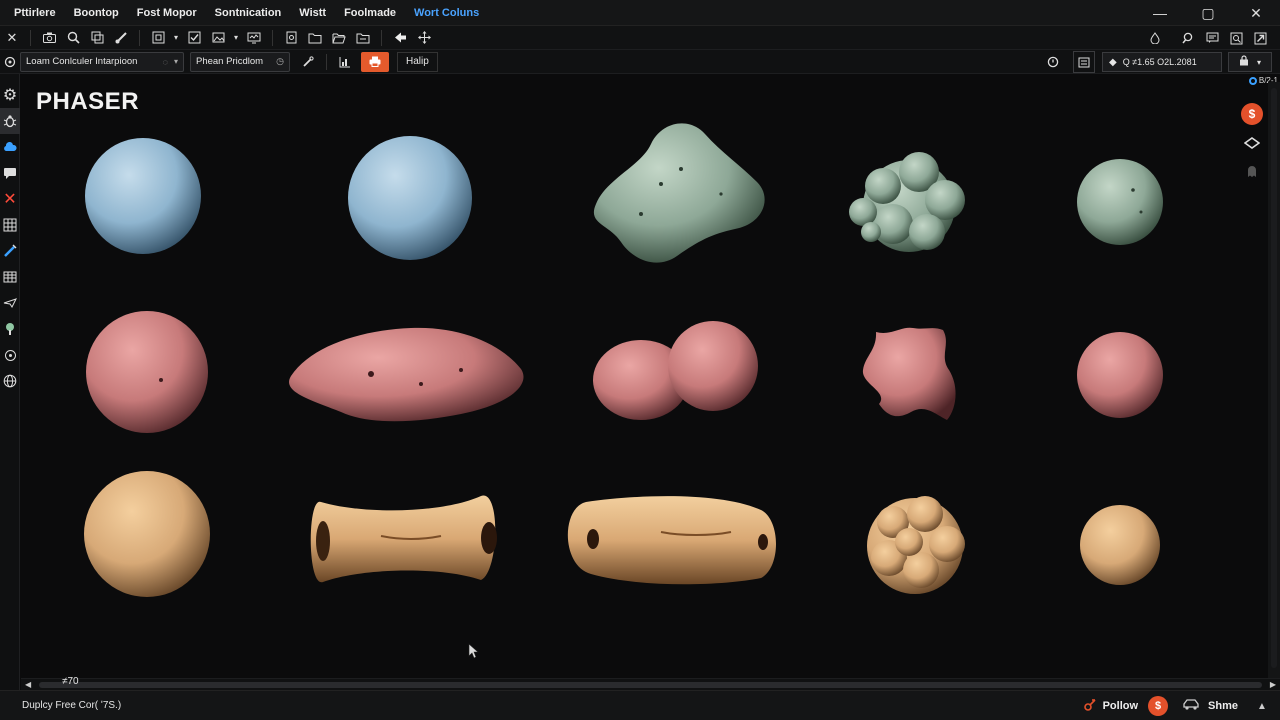 Image resolution: width=1280 pixels, height=720 pixels. What do you see at coordinates (28, 684) in the screenshot?
I see `scroll-left-icon: ◀` at bounding box center [28, 684].